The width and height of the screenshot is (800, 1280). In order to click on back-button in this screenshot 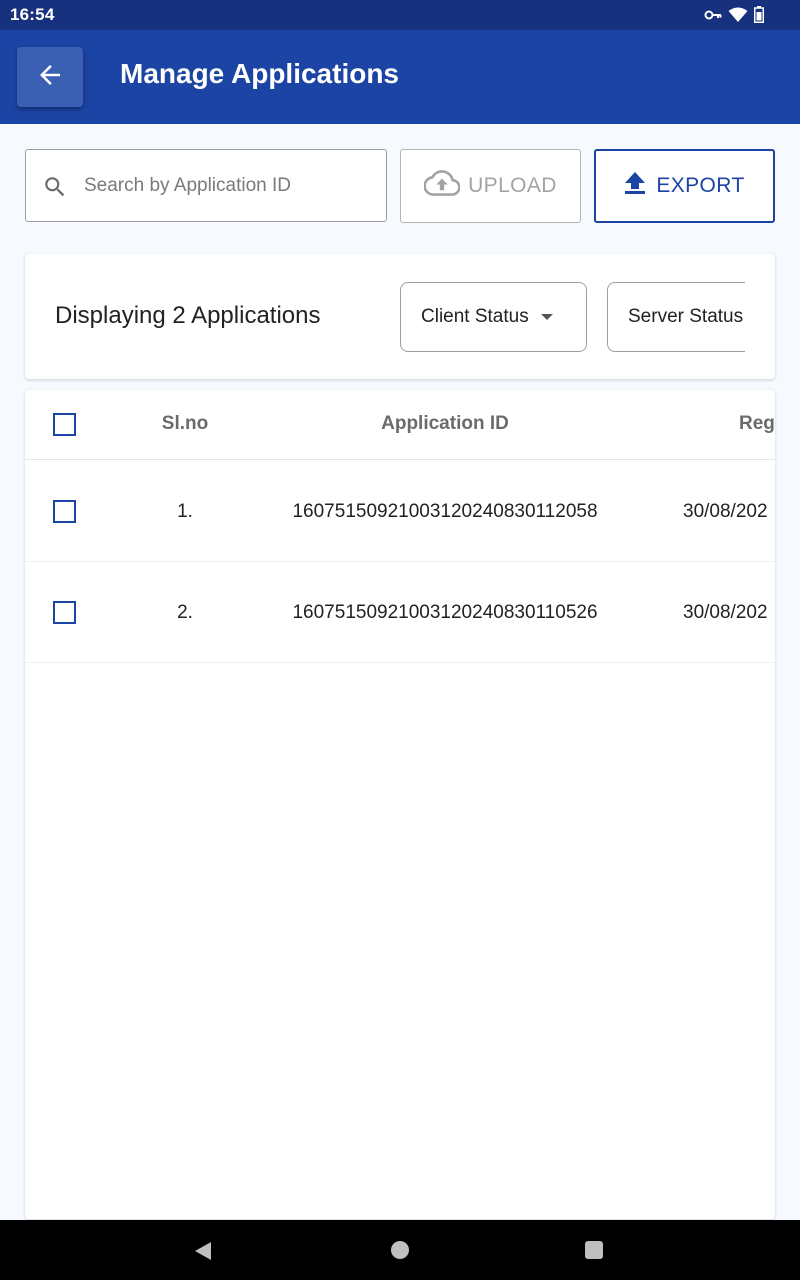, I will do `click(50, 77)`.